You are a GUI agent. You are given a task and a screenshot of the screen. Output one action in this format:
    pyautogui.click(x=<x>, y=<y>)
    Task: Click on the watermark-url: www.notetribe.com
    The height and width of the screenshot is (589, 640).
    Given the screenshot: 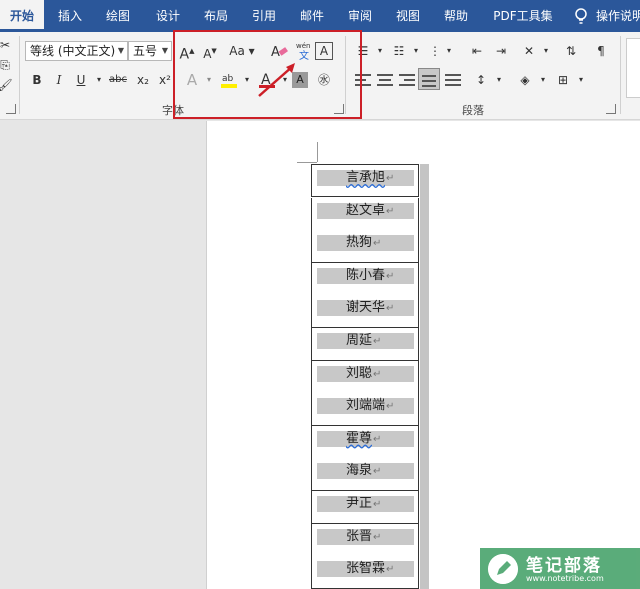 What is the action you would take?
    pyautogui.click(x=565, y=578)
    